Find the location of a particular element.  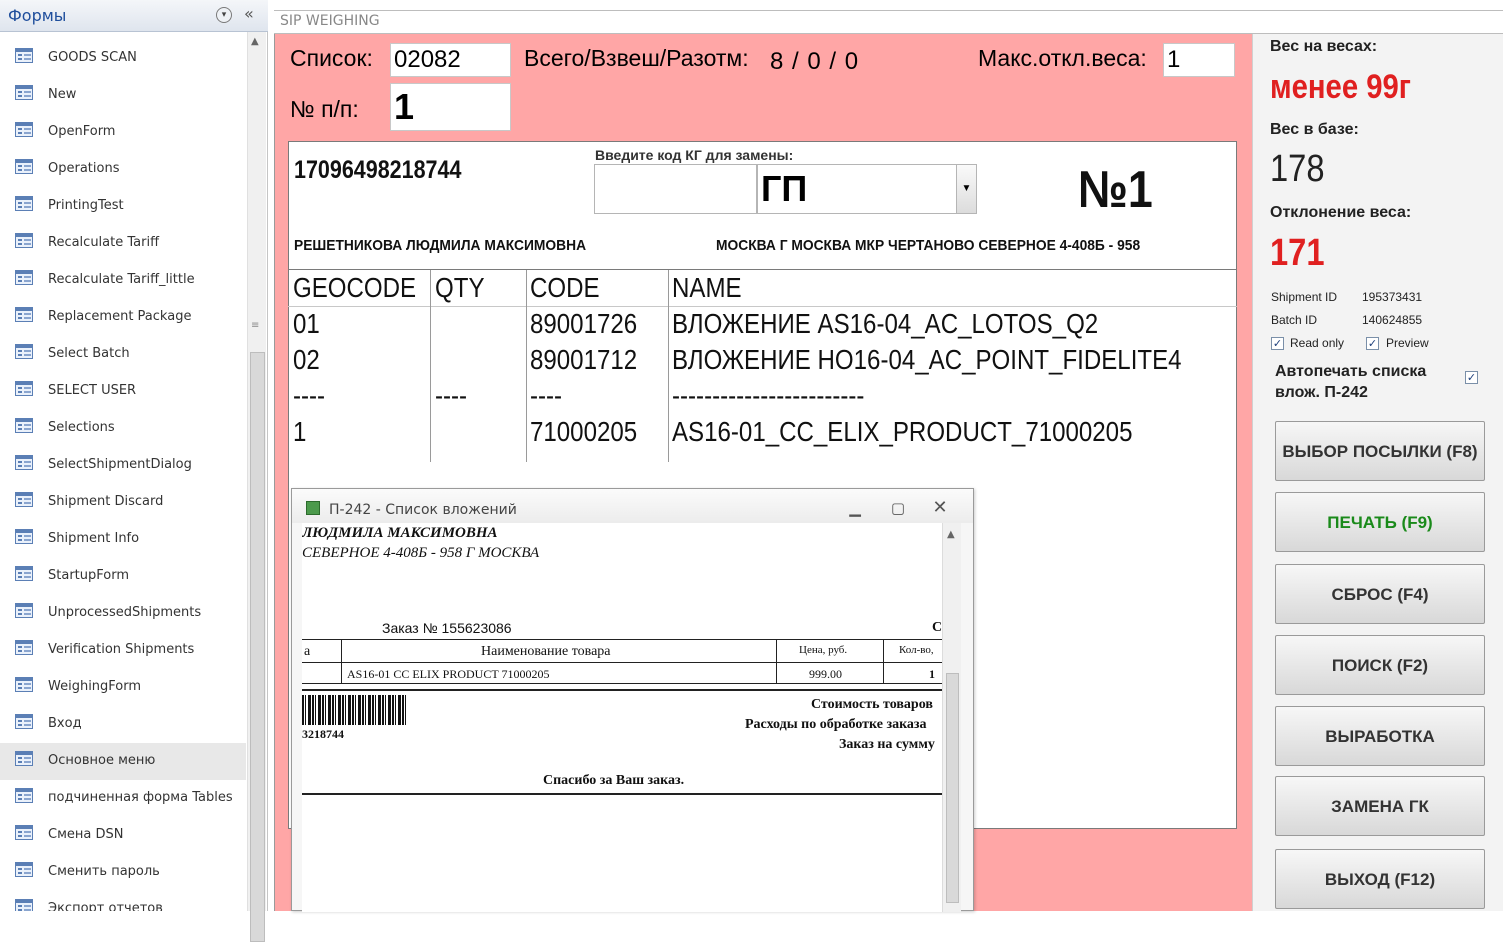

nav-item: Recalculate Tariff is located at coordinates (123, 243).